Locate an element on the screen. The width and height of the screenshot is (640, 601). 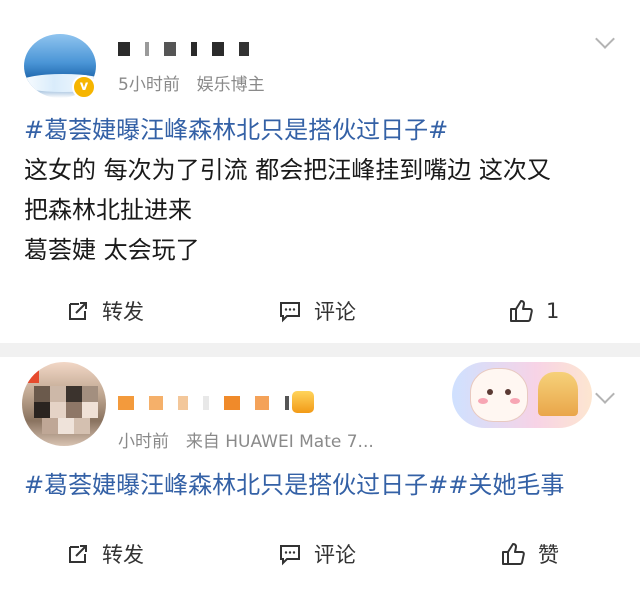
verified-badge-icon: v is located at coordinates (84, 87).